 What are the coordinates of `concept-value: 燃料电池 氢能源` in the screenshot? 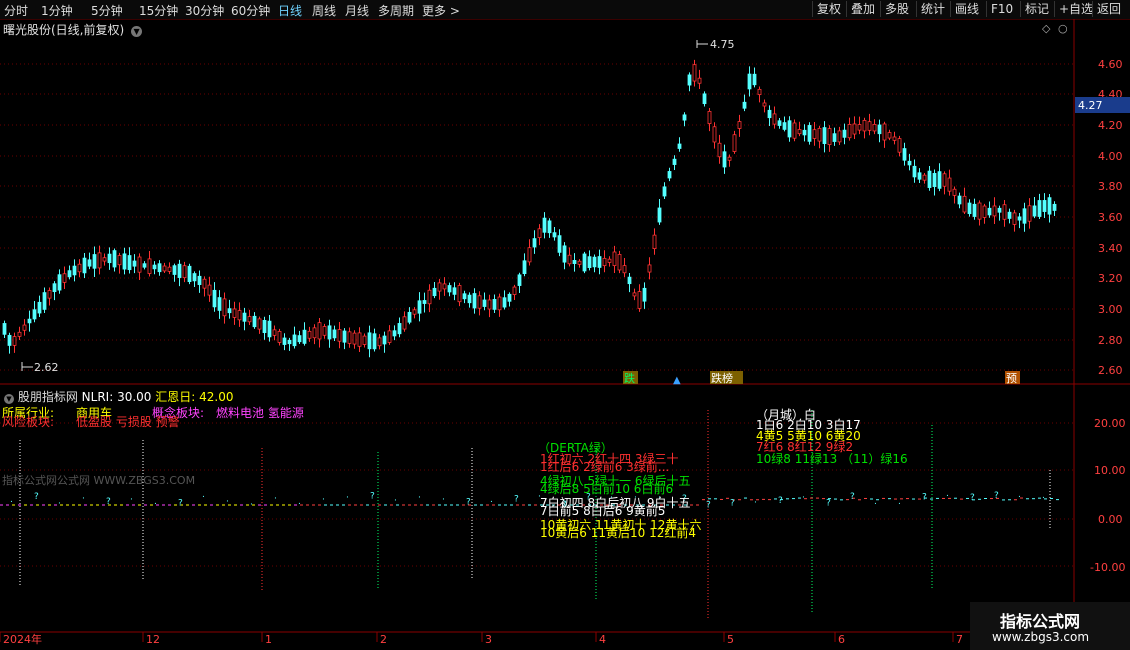 It's located at (260, 413).